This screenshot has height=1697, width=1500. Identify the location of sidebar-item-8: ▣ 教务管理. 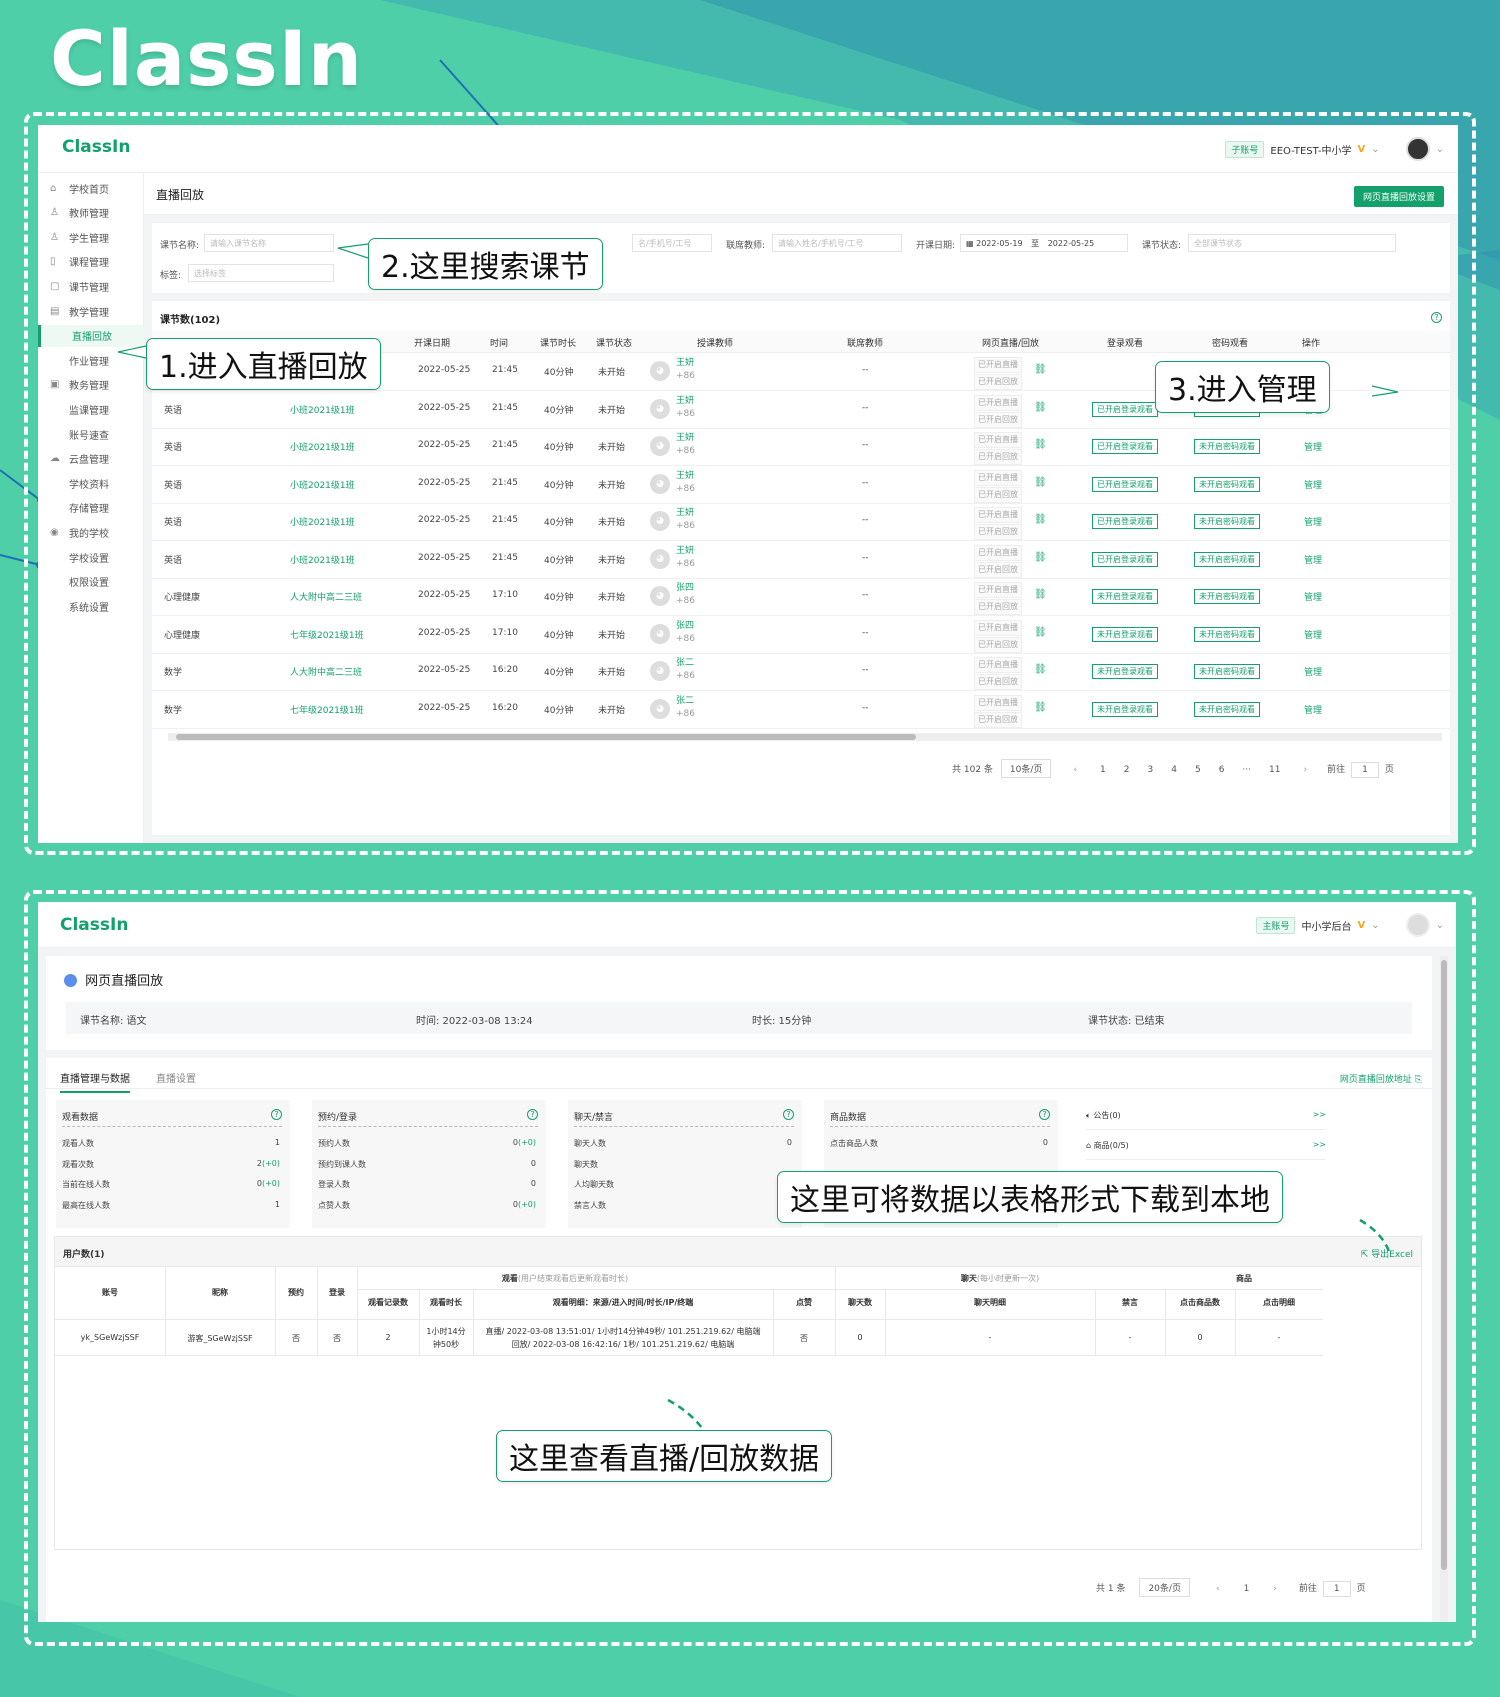
(91, 385).